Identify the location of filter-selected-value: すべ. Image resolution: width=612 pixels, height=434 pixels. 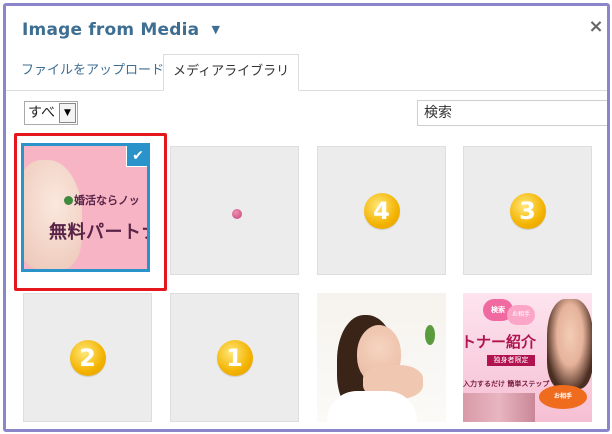
(42, 113).